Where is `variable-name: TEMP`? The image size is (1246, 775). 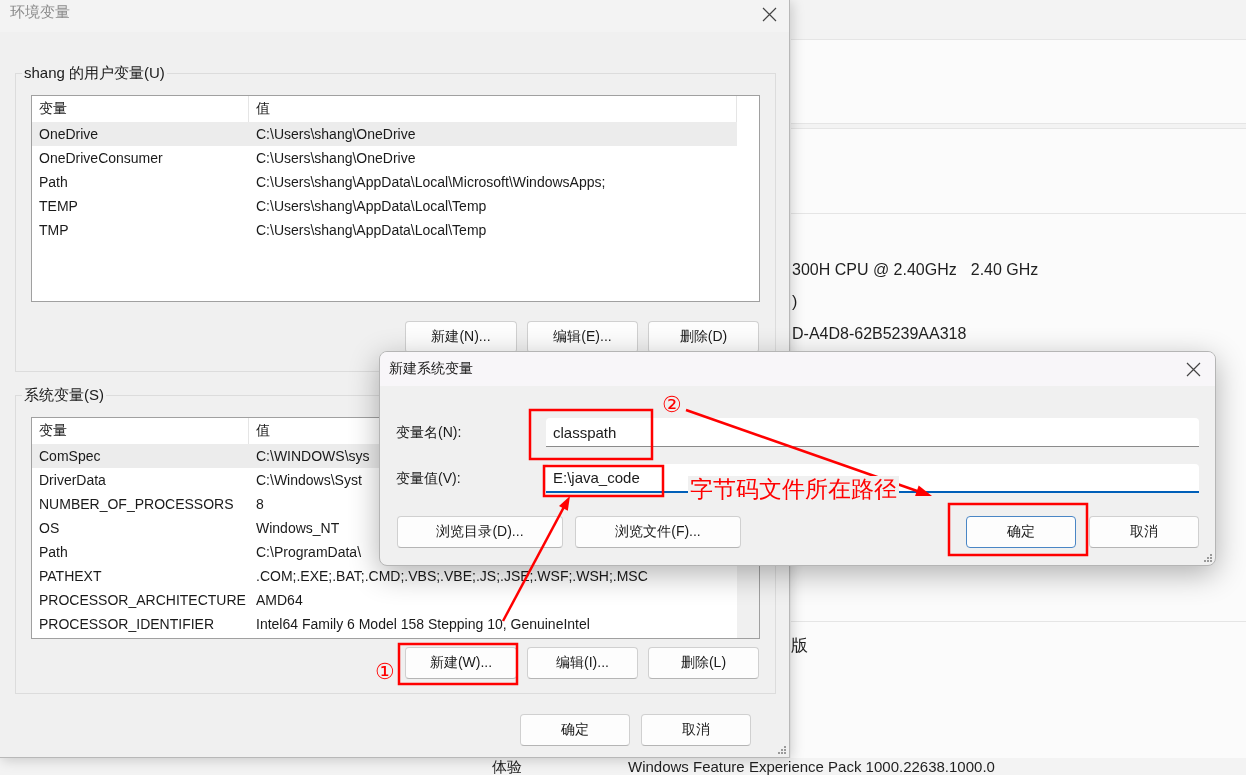
variable-name: TEMP is located at coordinates (58, 206).